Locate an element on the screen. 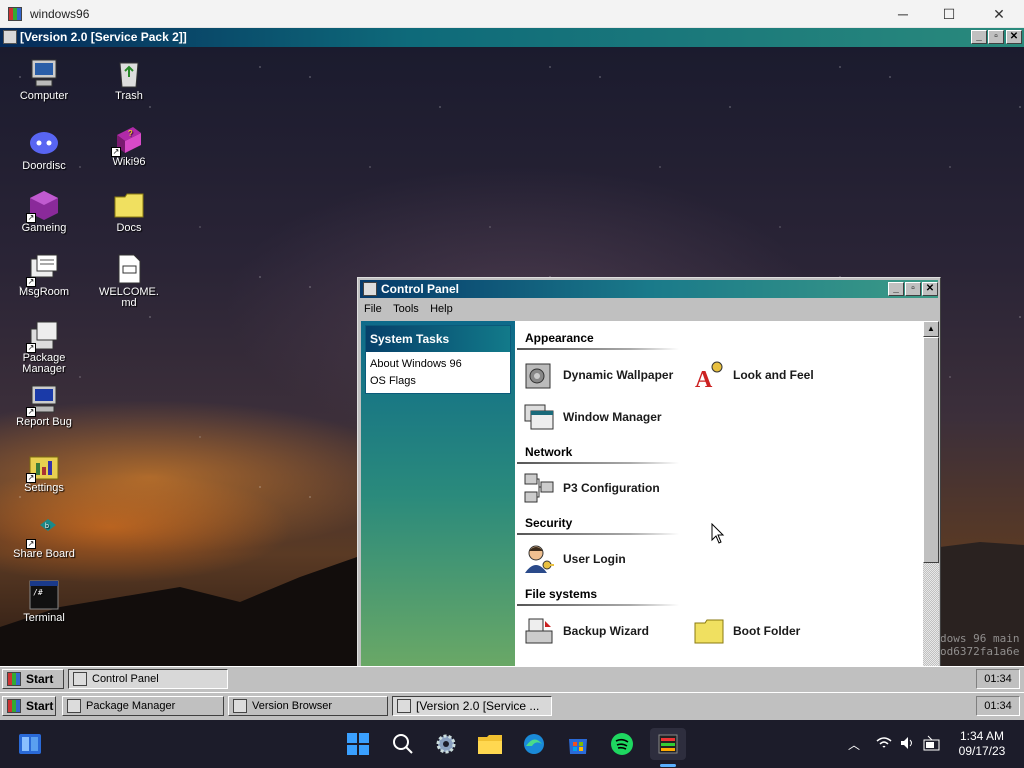 The image size is (1024, 768). item-label: Dynamic Wallpaper is located at coordinates (618, 375).